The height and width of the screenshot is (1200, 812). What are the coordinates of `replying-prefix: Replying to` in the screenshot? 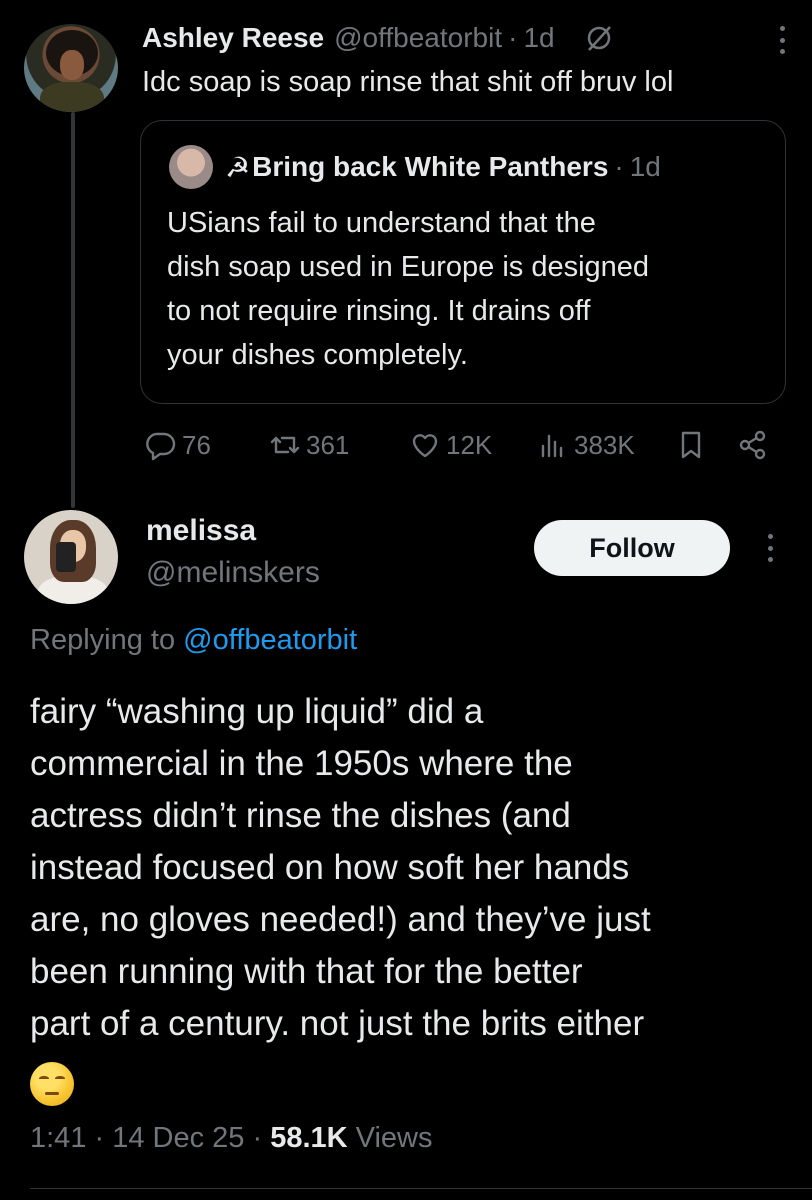 It's located at (107, 640).